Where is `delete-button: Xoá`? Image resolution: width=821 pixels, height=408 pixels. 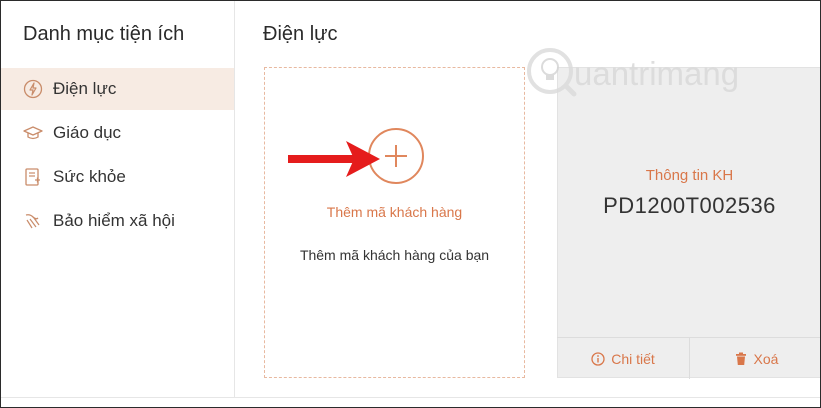
delete-button: Xoá is located at coordinates (754, 358).